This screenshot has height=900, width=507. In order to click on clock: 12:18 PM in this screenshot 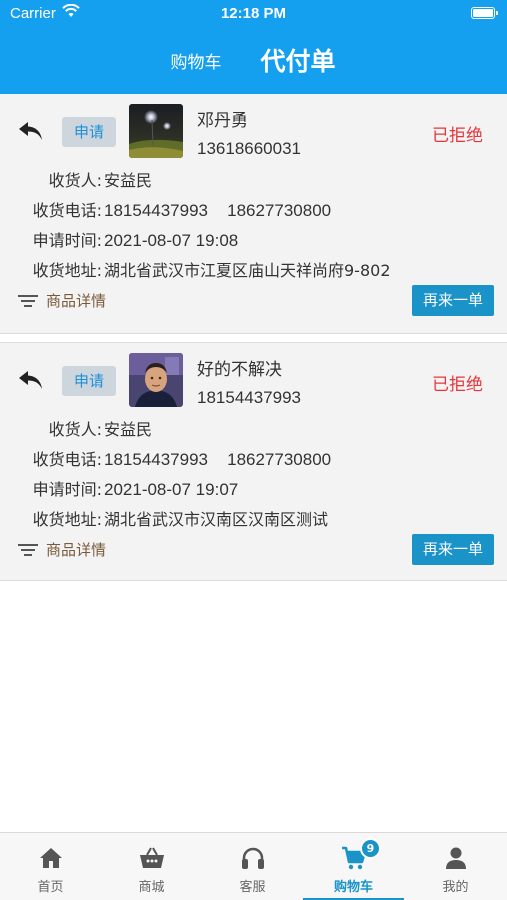, I will do `click(253, 13)`.